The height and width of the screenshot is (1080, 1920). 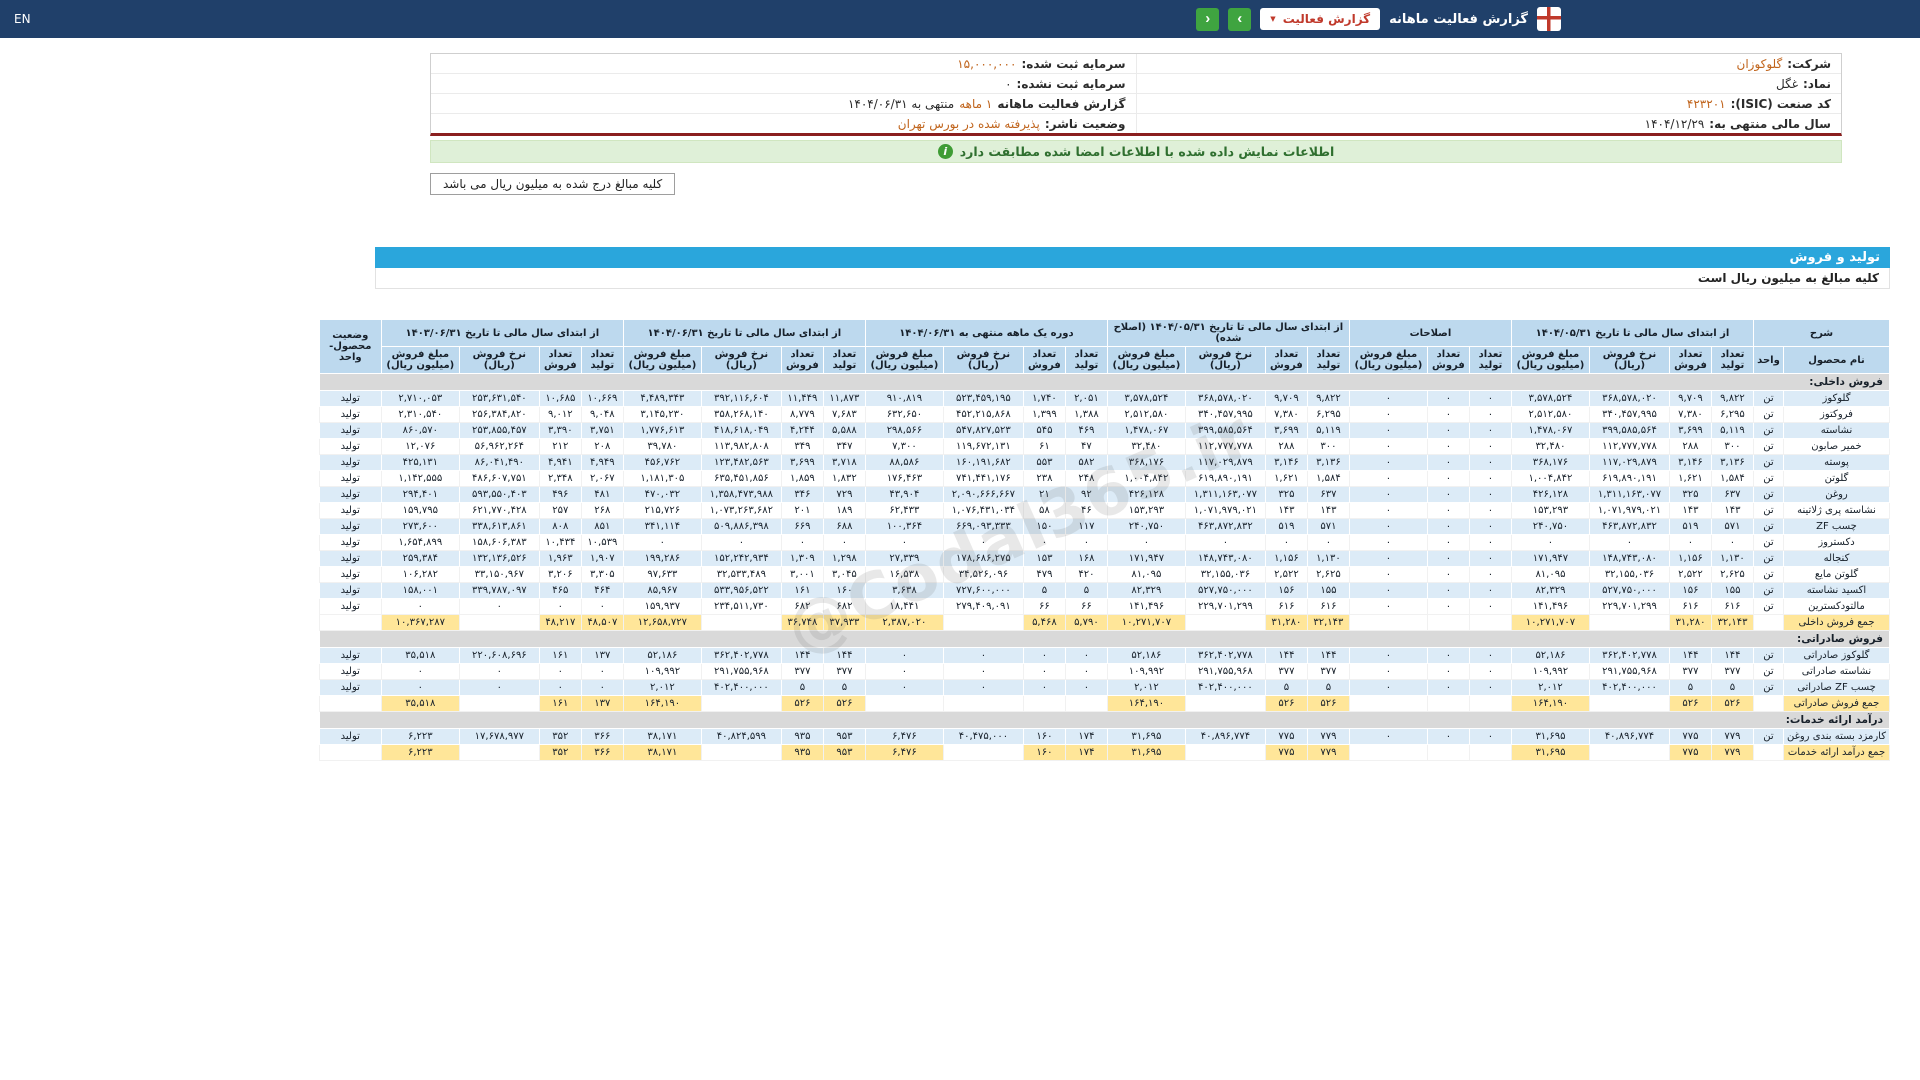 I want to click on section-subtitle: کلیه مبالغ به میلیون ریال است, so click(x=1132, y=278).